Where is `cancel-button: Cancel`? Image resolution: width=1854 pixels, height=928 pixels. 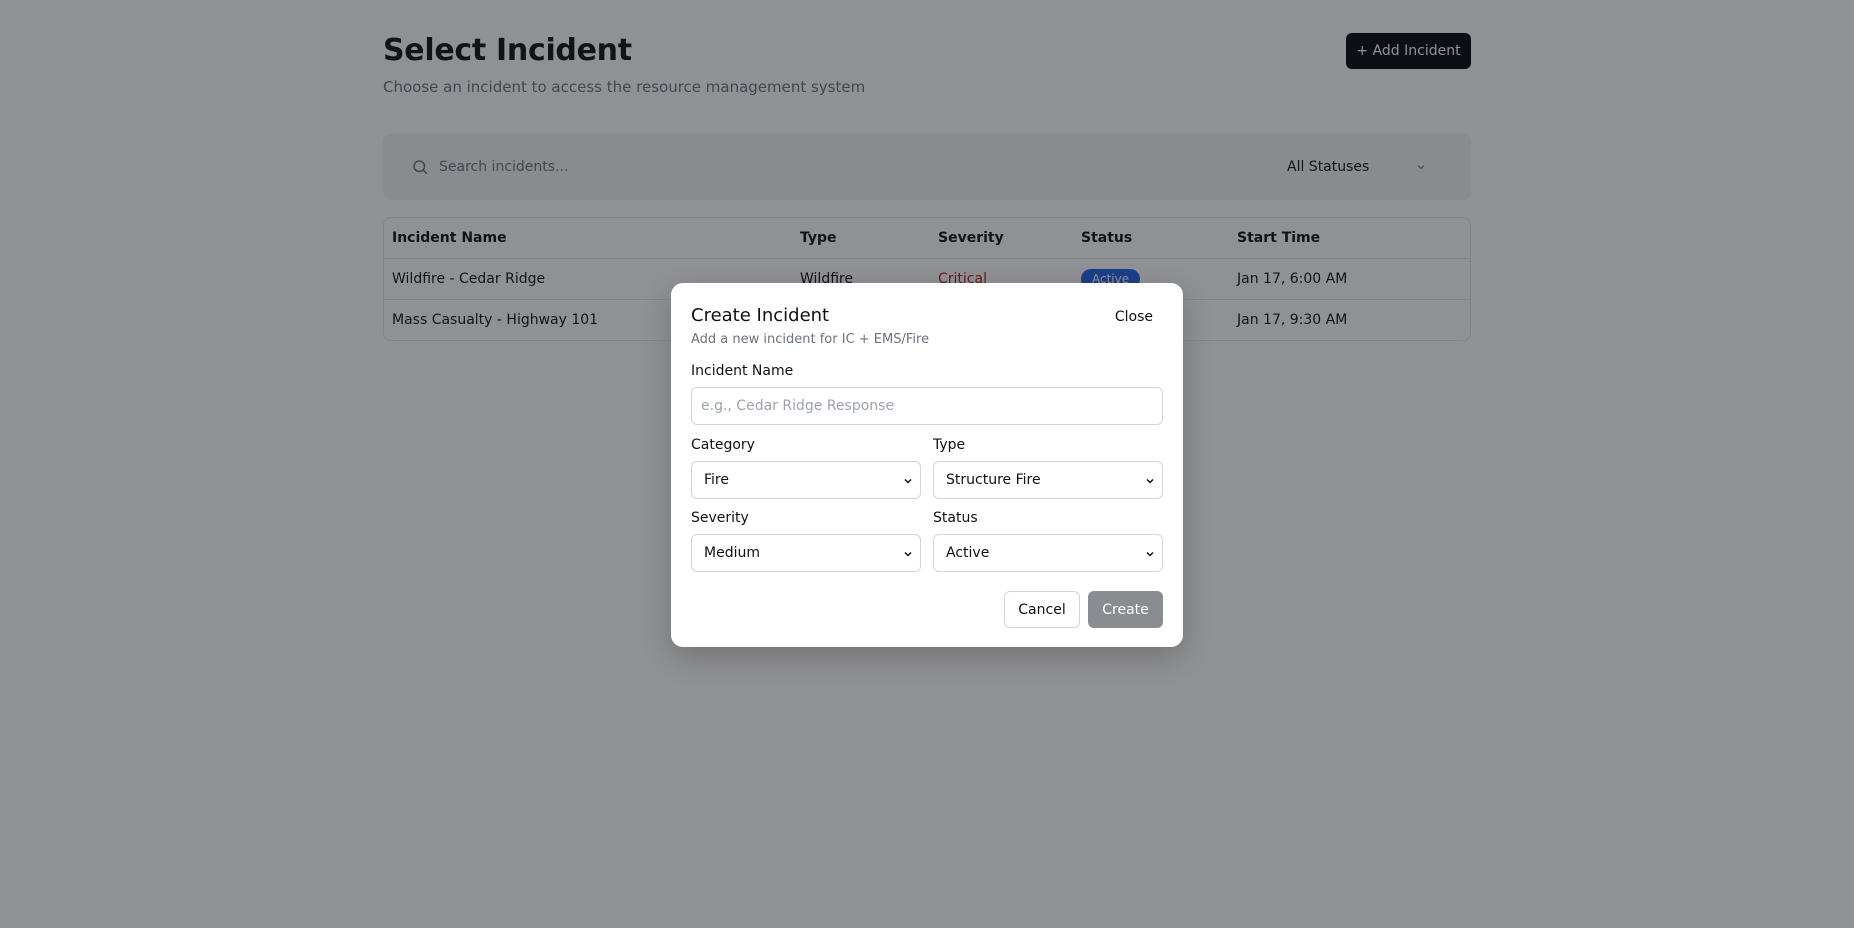
cancel-button: Cancel is located at coordinates (1042, 609).